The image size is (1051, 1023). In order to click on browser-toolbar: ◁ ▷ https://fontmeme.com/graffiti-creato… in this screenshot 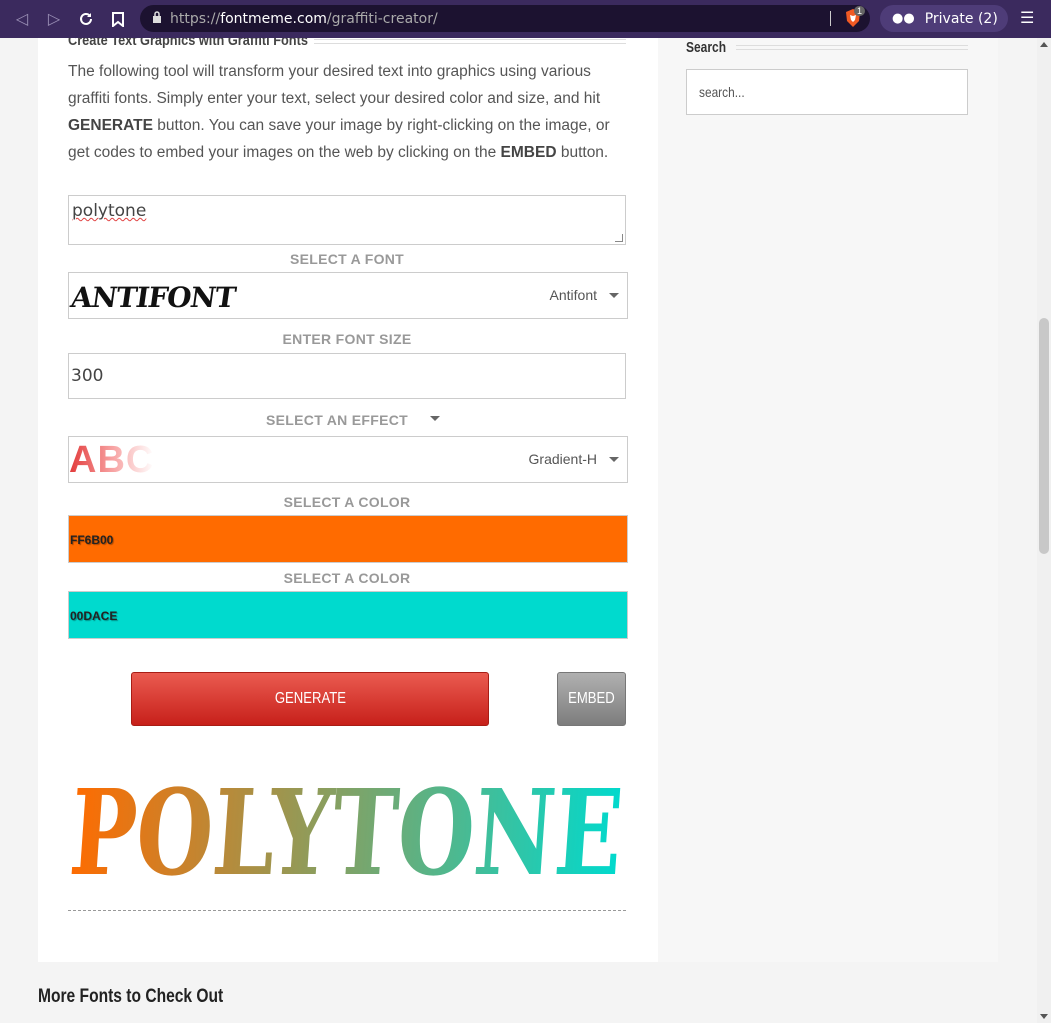, I will do `click(525, 19)`.